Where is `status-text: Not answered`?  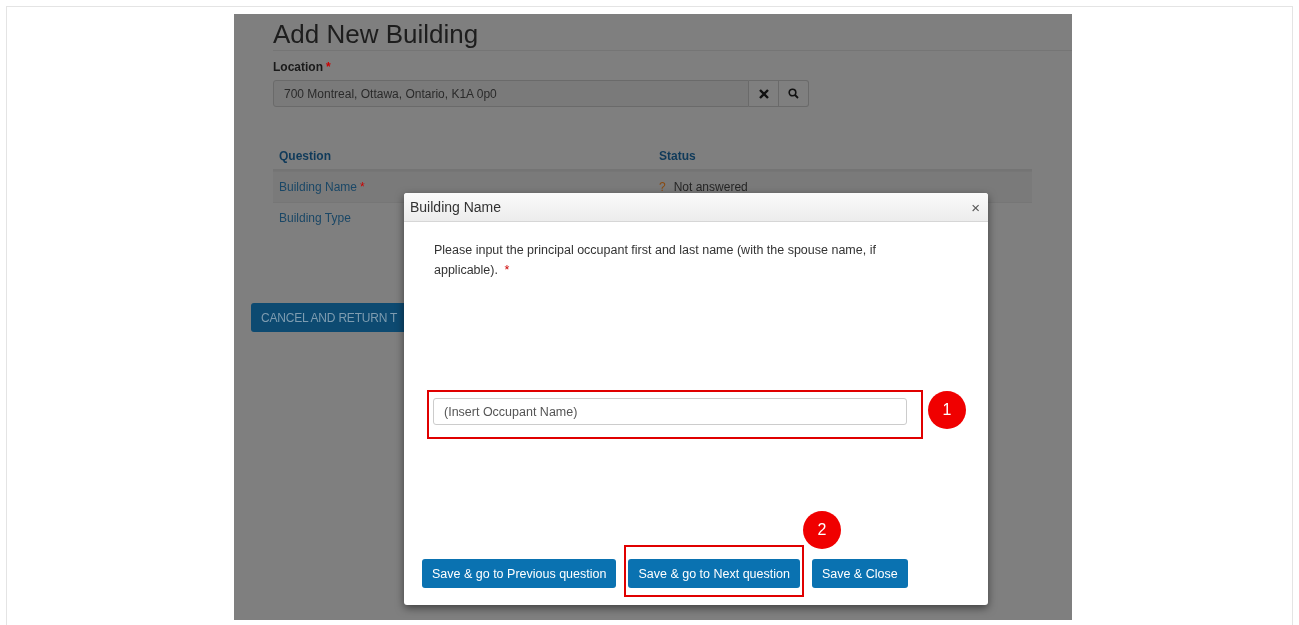 status-text: Not answered is located at coordinates (710, 187).